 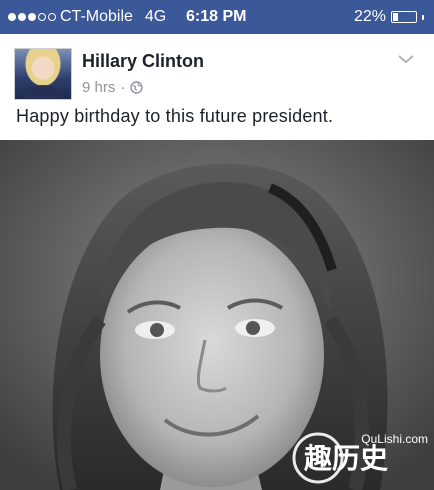 I want to click on carrier-name: CT-Mobile, so click(x=96, y=16).